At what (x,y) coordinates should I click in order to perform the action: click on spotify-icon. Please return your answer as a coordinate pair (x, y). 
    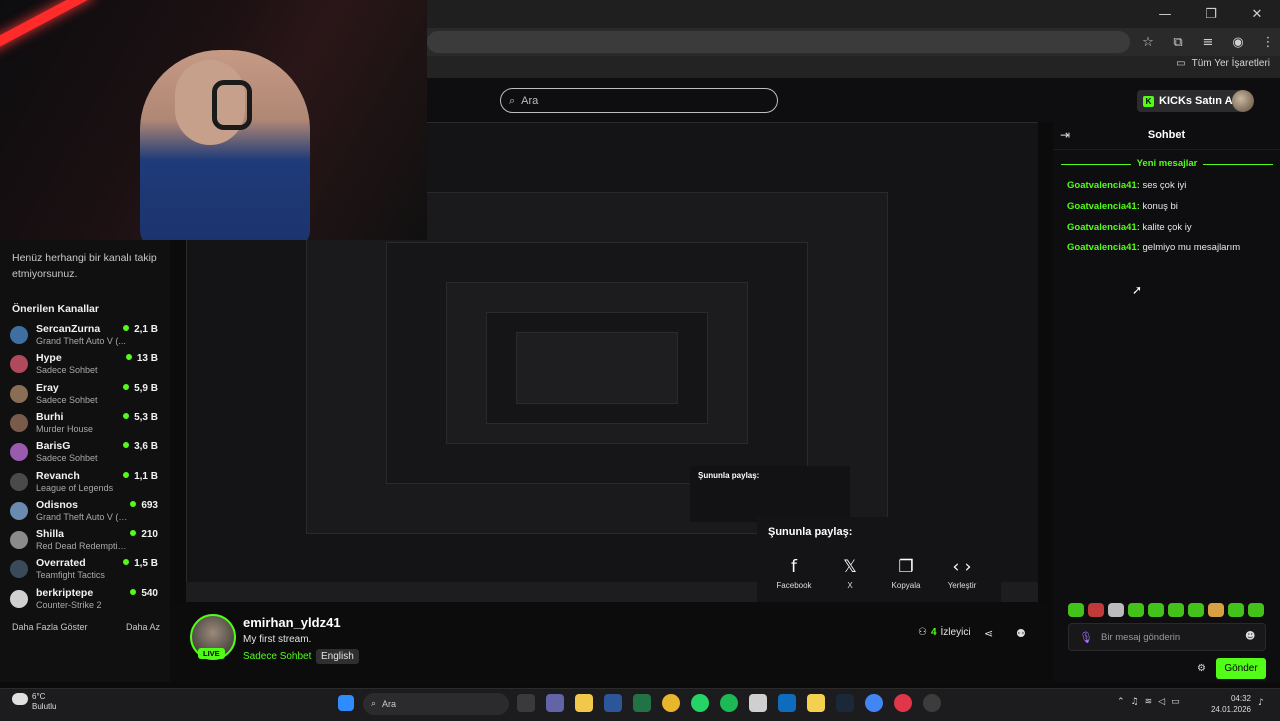
    Looking at the image, I should click on (729, 703).